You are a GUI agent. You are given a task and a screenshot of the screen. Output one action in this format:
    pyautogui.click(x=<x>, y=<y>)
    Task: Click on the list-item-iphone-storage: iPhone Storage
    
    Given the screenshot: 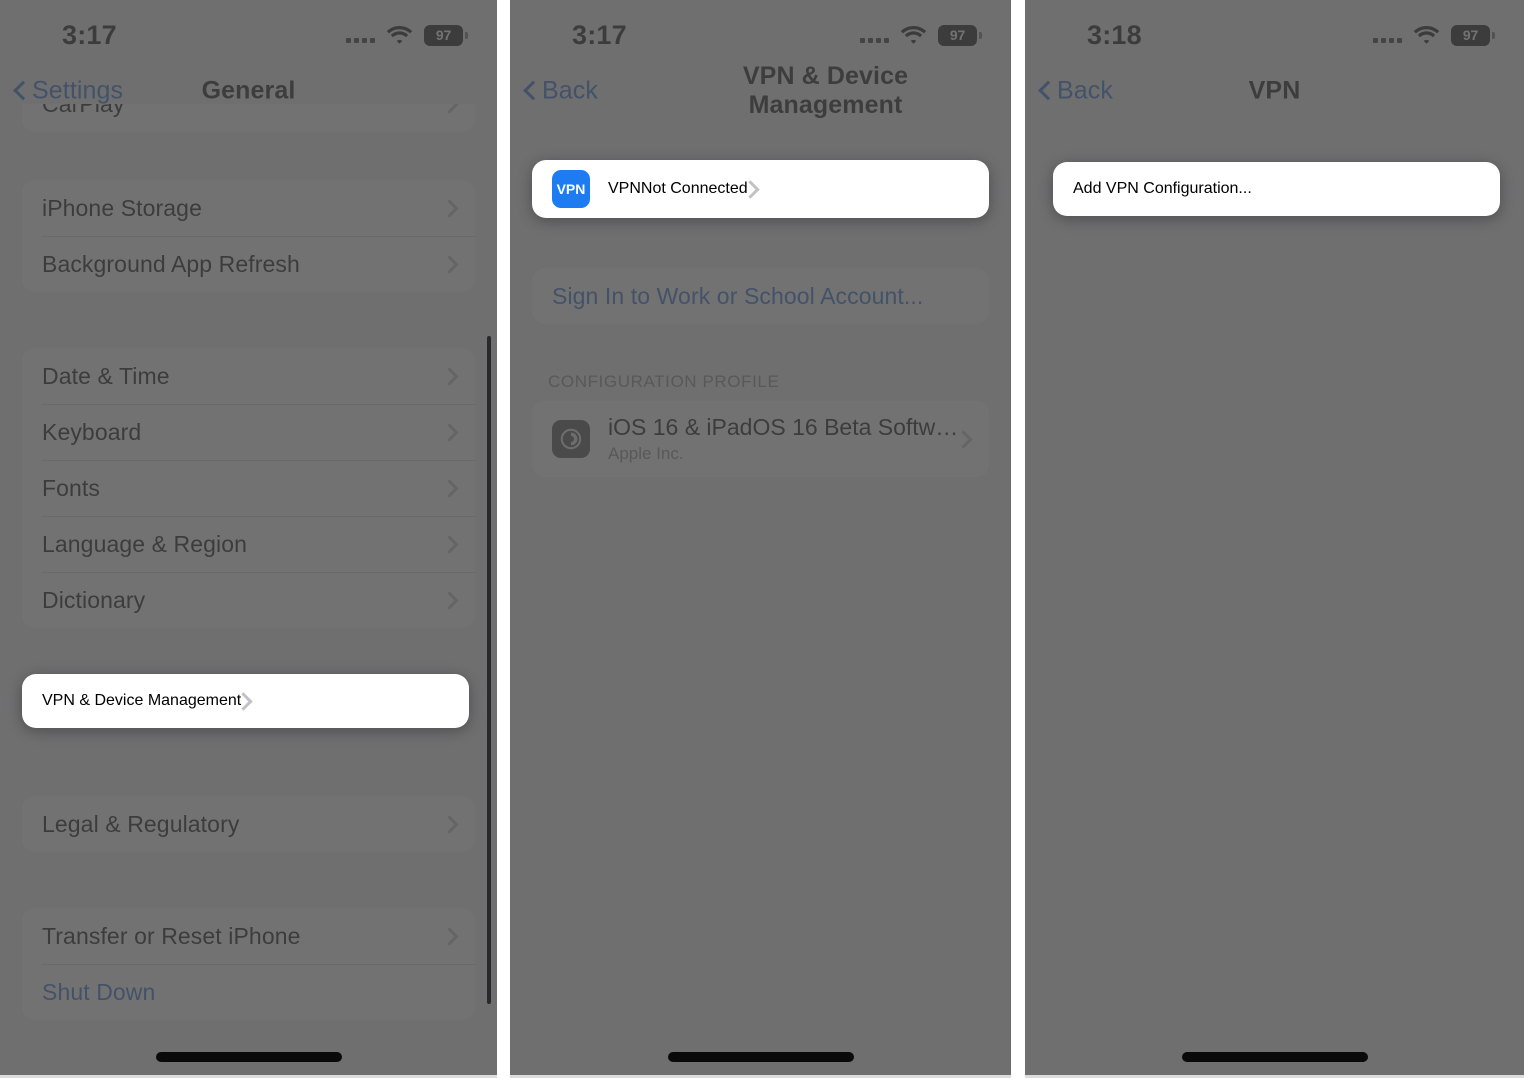 What is the action you would take?
    pyautogui.click(x=248, y=208)
    